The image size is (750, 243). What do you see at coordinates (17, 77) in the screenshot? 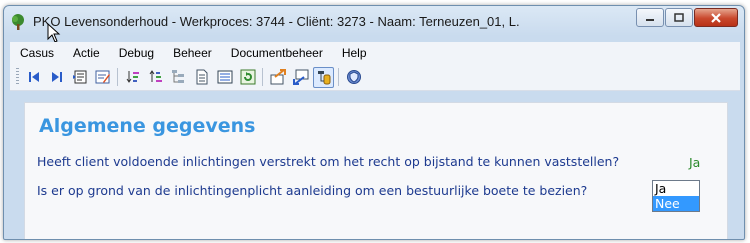
I see `toolbar-grip` at bounding box center [17, 77].